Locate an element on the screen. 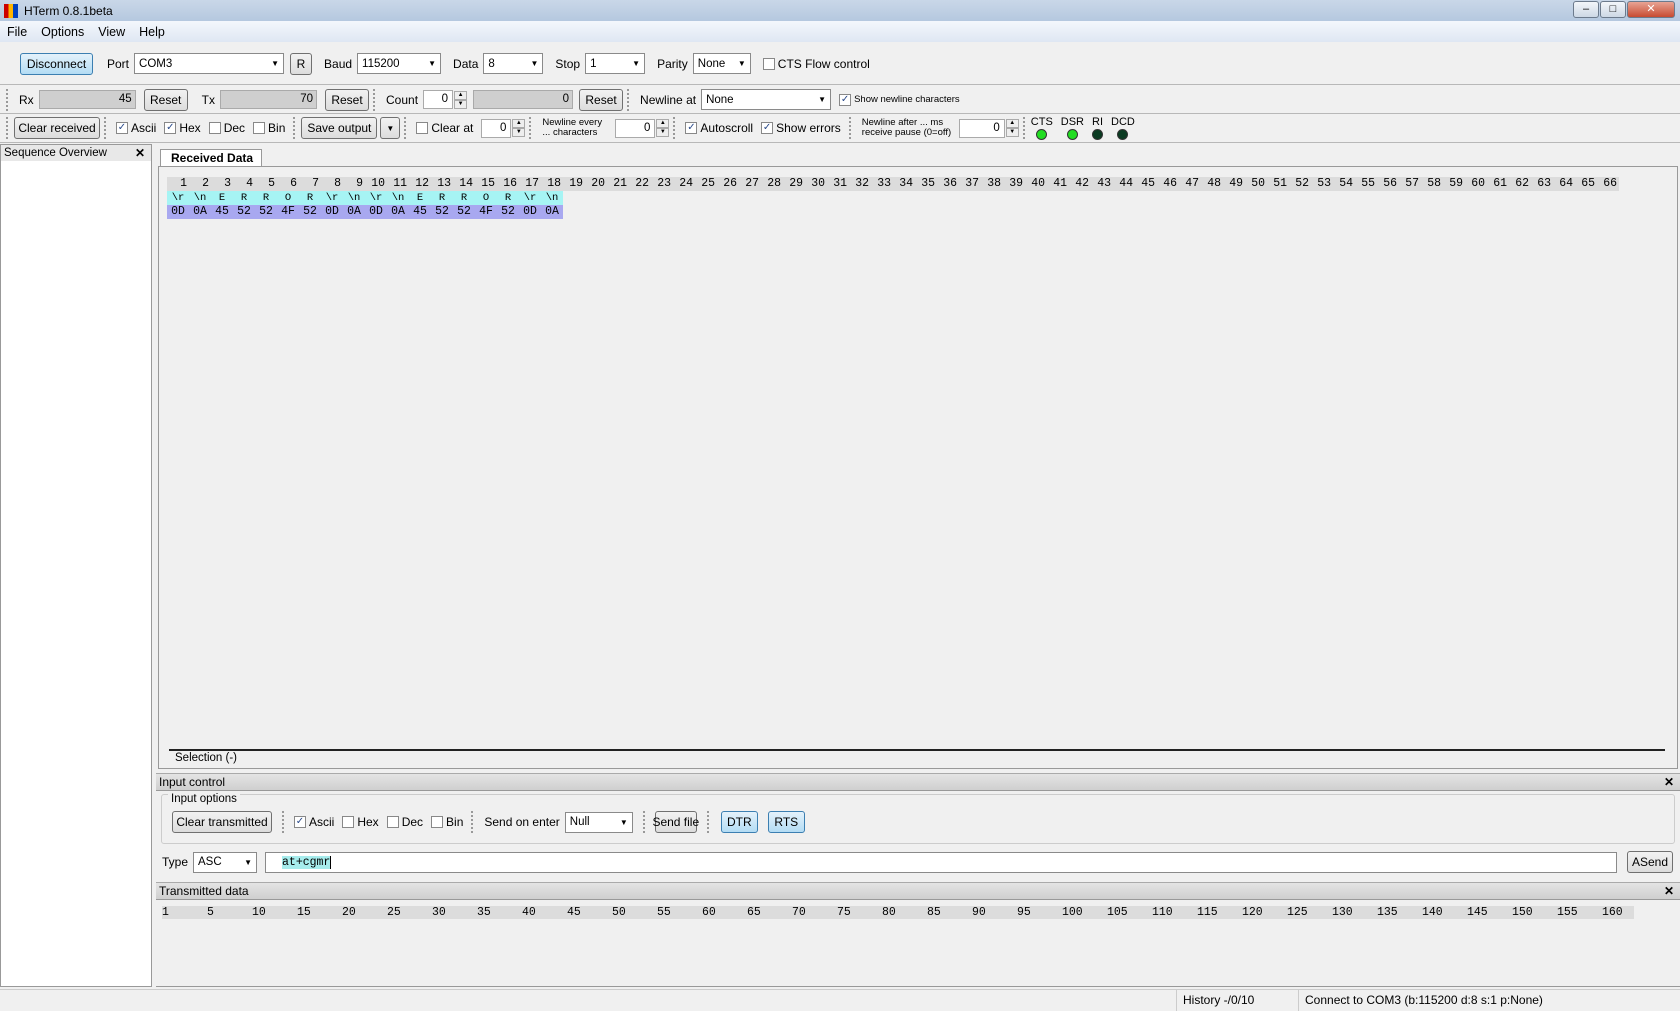 Image resolution: width=1680 pixels, height=1011 pixels. ruler-index: 57 is located at coordinates (1410, 184).